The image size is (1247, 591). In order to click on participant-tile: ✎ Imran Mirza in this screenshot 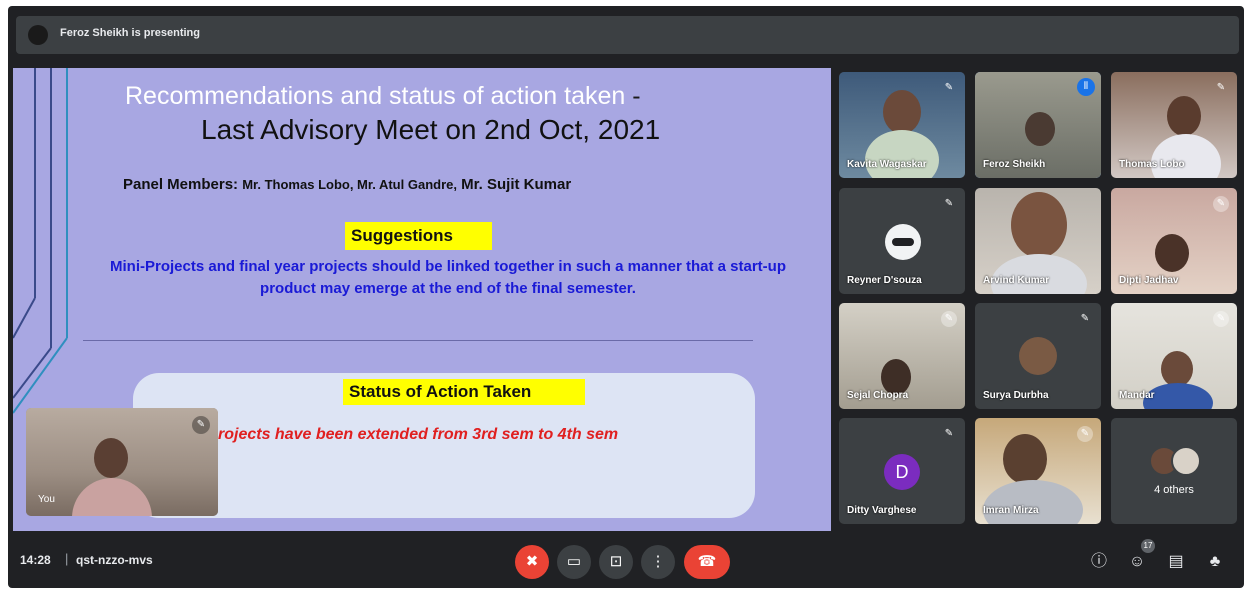, I will do `click(1038, 471)`.